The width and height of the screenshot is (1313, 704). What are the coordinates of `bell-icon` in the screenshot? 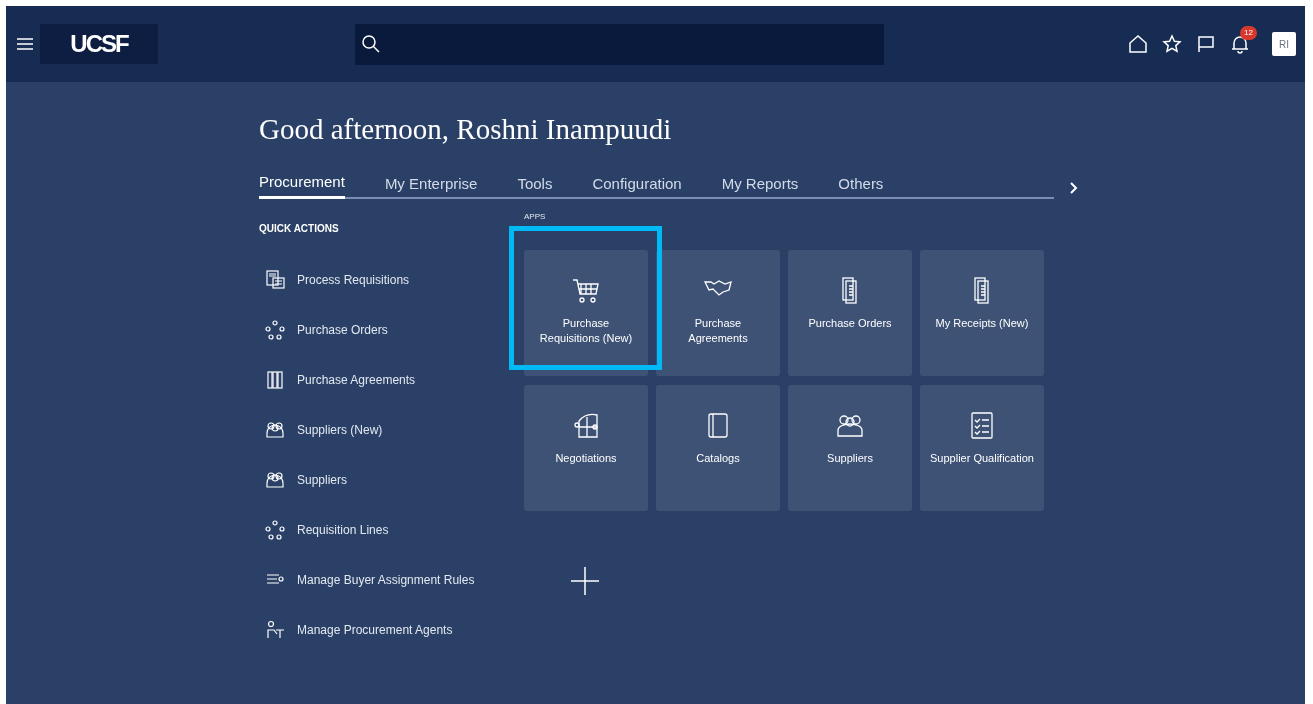 It's located at (1240, 44).